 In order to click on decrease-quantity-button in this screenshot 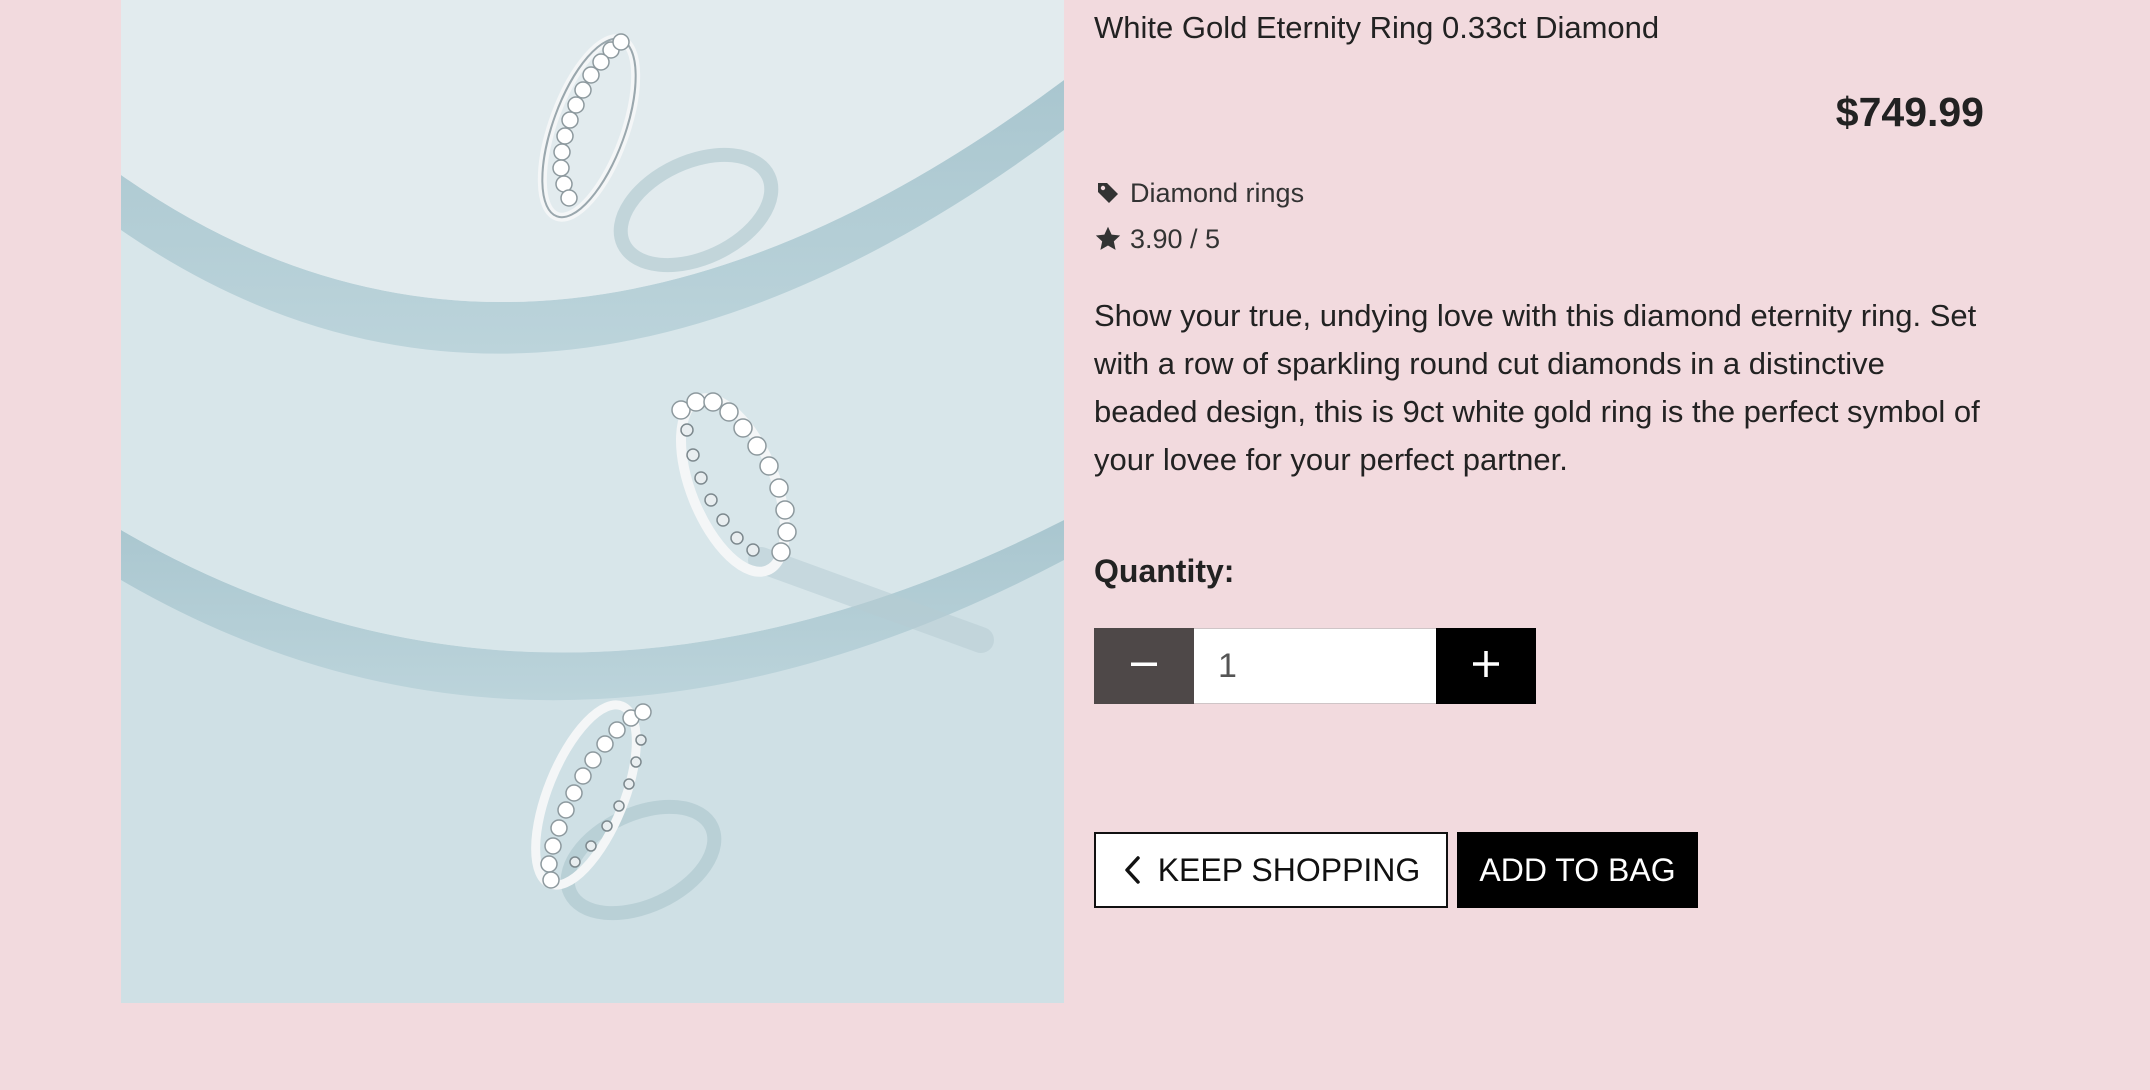, I will do `click(1144, 666)`.